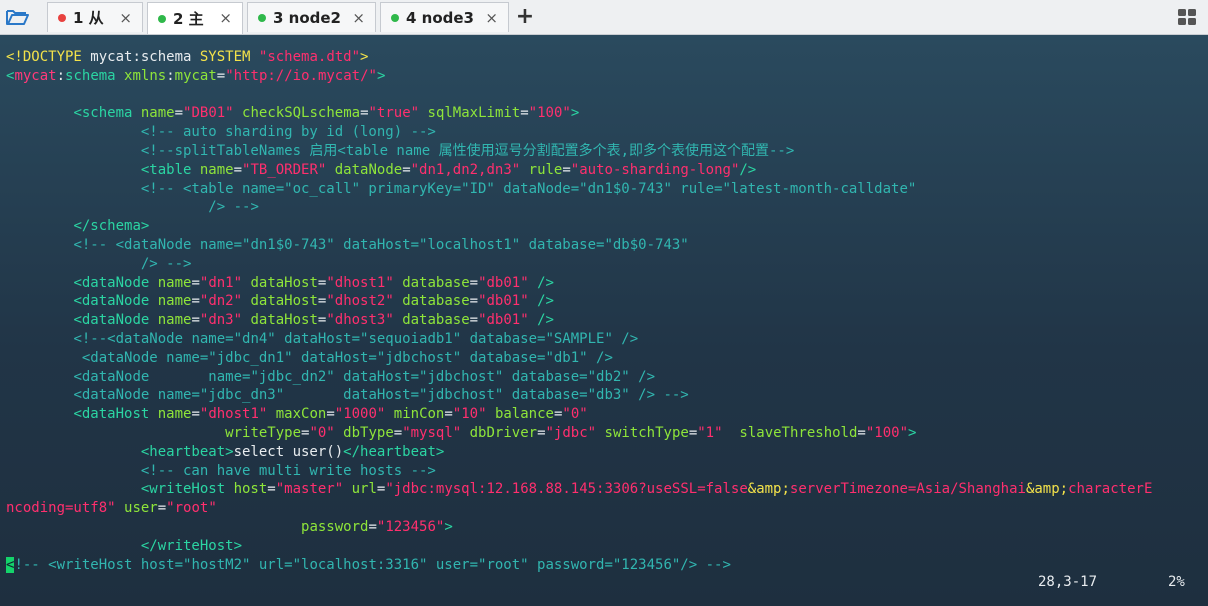  What do you see at coordinates (301, 113) in the screenshot?
I see `code-token: checkSQLschema` at bounding box center [301, 113].